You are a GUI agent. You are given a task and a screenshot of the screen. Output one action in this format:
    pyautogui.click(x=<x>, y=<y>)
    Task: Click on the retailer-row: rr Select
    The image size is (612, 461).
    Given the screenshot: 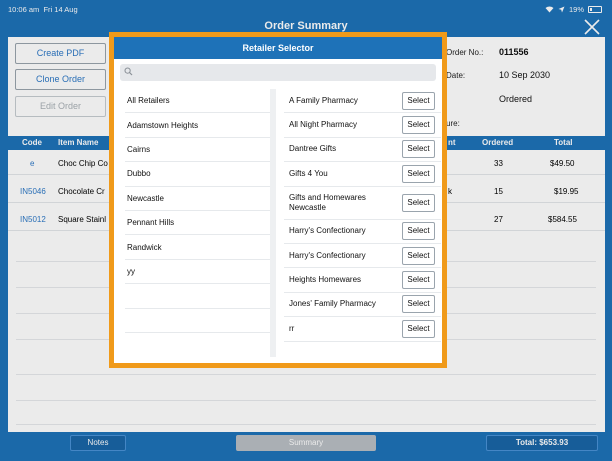 What is the action you would take?
    pyautogui.click(x=362, y=329)
    